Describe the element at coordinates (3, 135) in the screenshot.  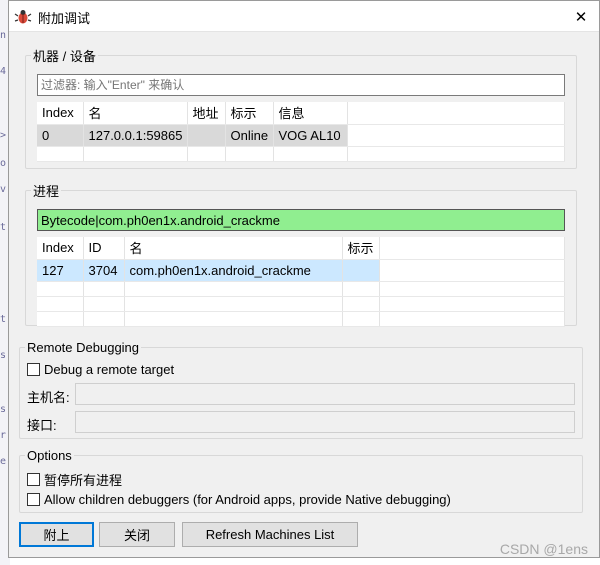
I see `background-code-fragment: >` at that location.